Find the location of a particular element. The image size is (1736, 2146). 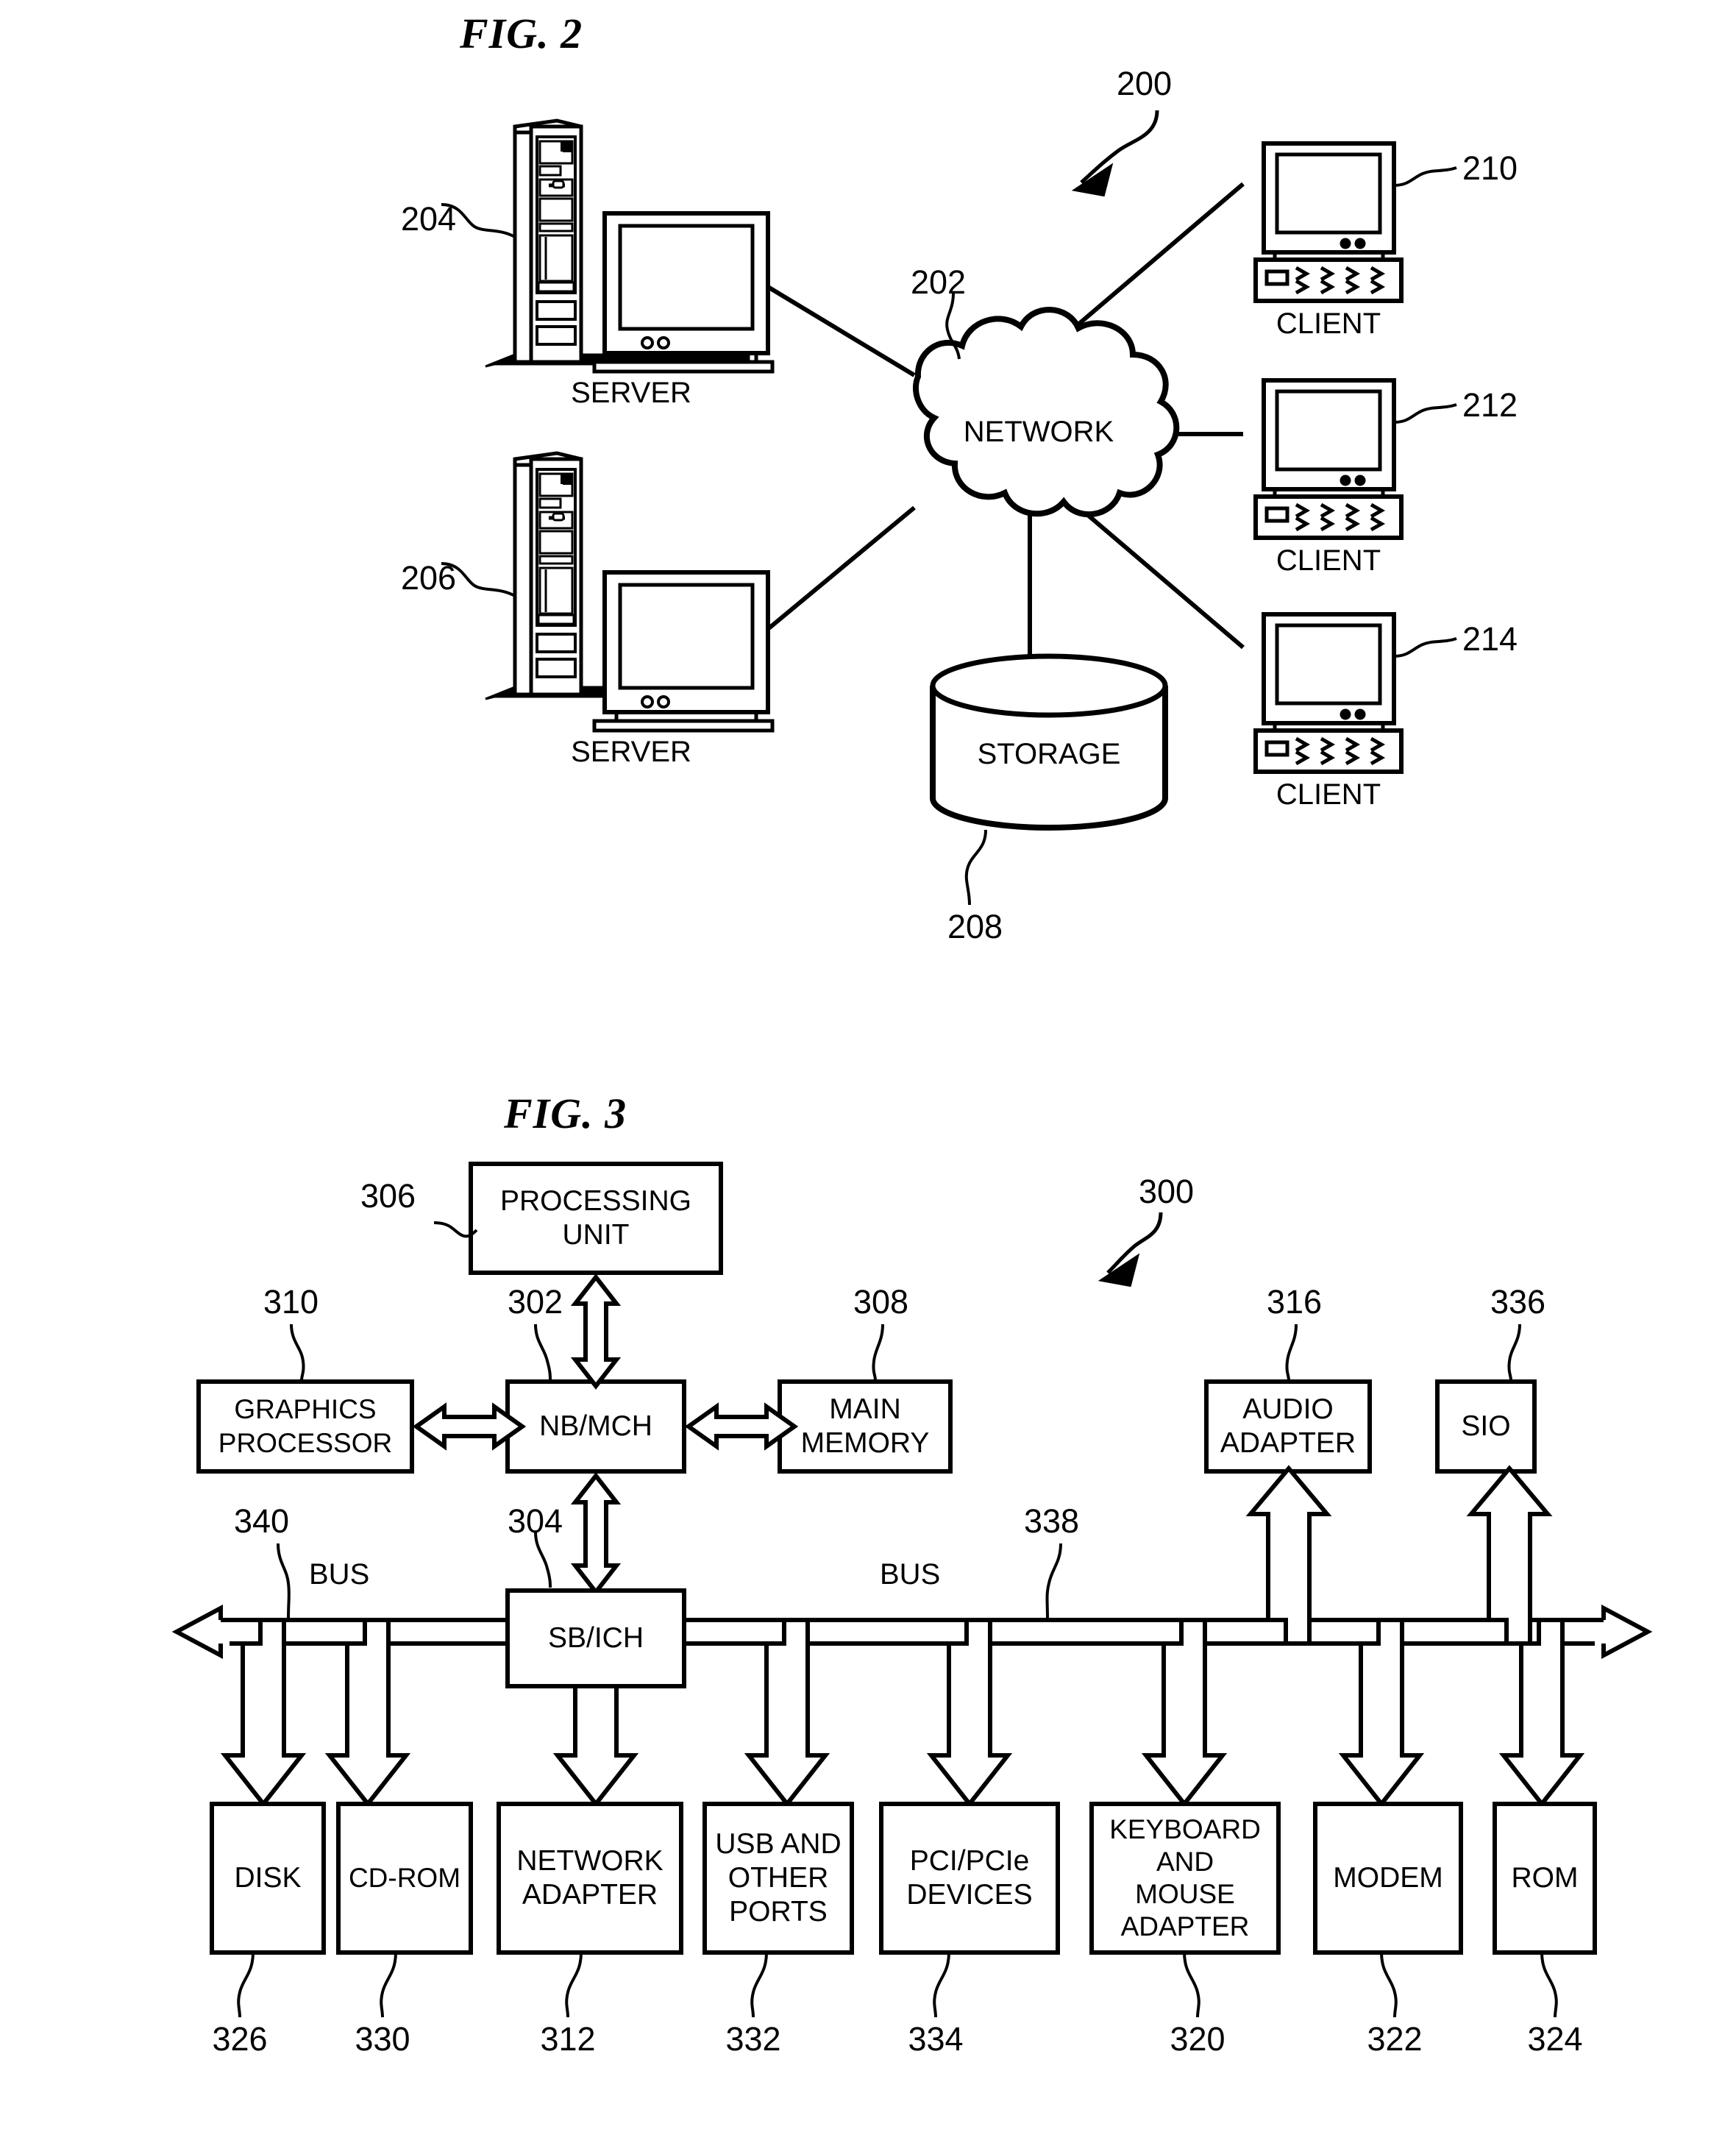

ref-334: 334 is located at coordinates (936, 2039).